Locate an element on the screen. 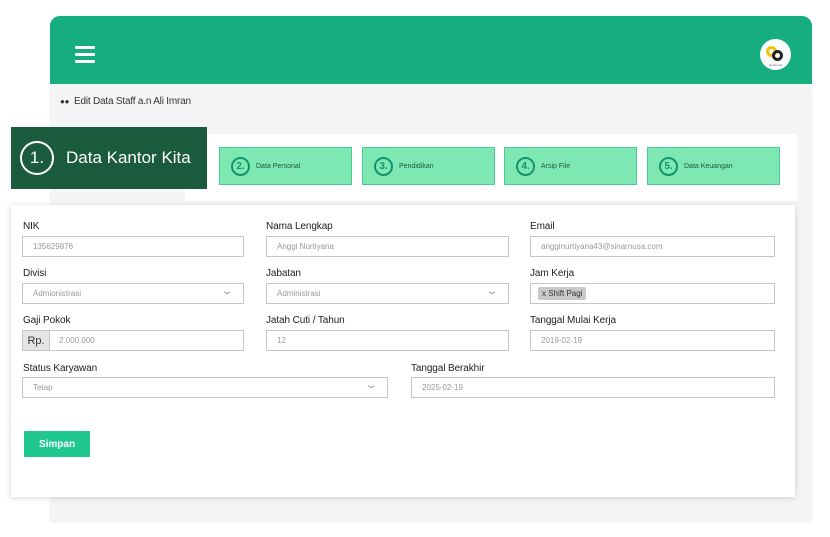 The width and height of the screenshot is (830, 537). logo-caption: sinarnusa is located at coordinates (775, 65).